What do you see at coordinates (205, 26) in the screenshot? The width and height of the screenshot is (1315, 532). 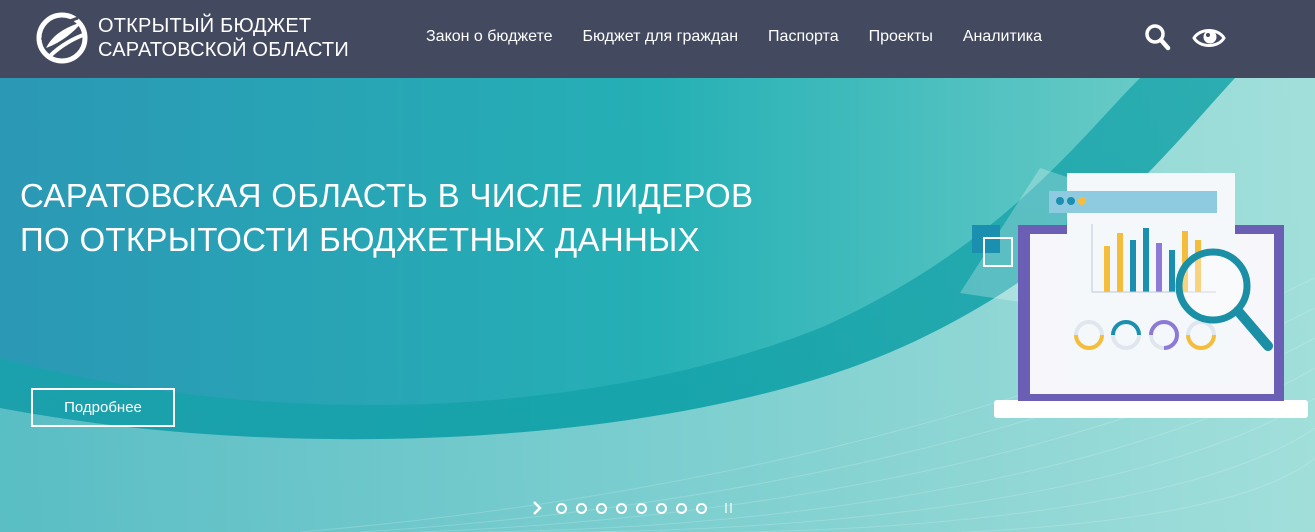 I see `logo-line-1: ОТКРЫТЫЙ БЮДЖЕТ` at bounding box center [205, 26].